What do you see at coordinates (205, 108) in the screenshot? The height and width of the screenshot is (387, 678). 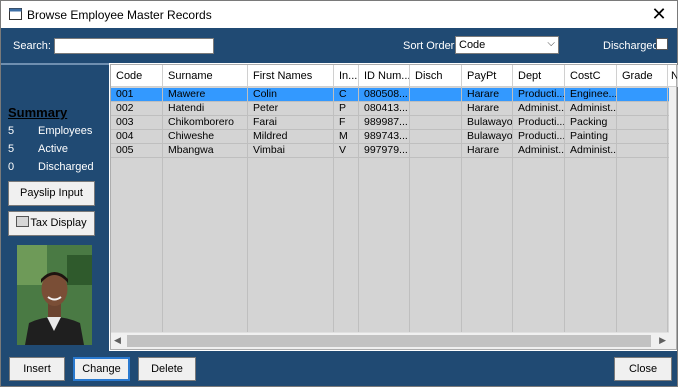 I see `cell-surname: Hatendi` at bounding box center [205, 108].